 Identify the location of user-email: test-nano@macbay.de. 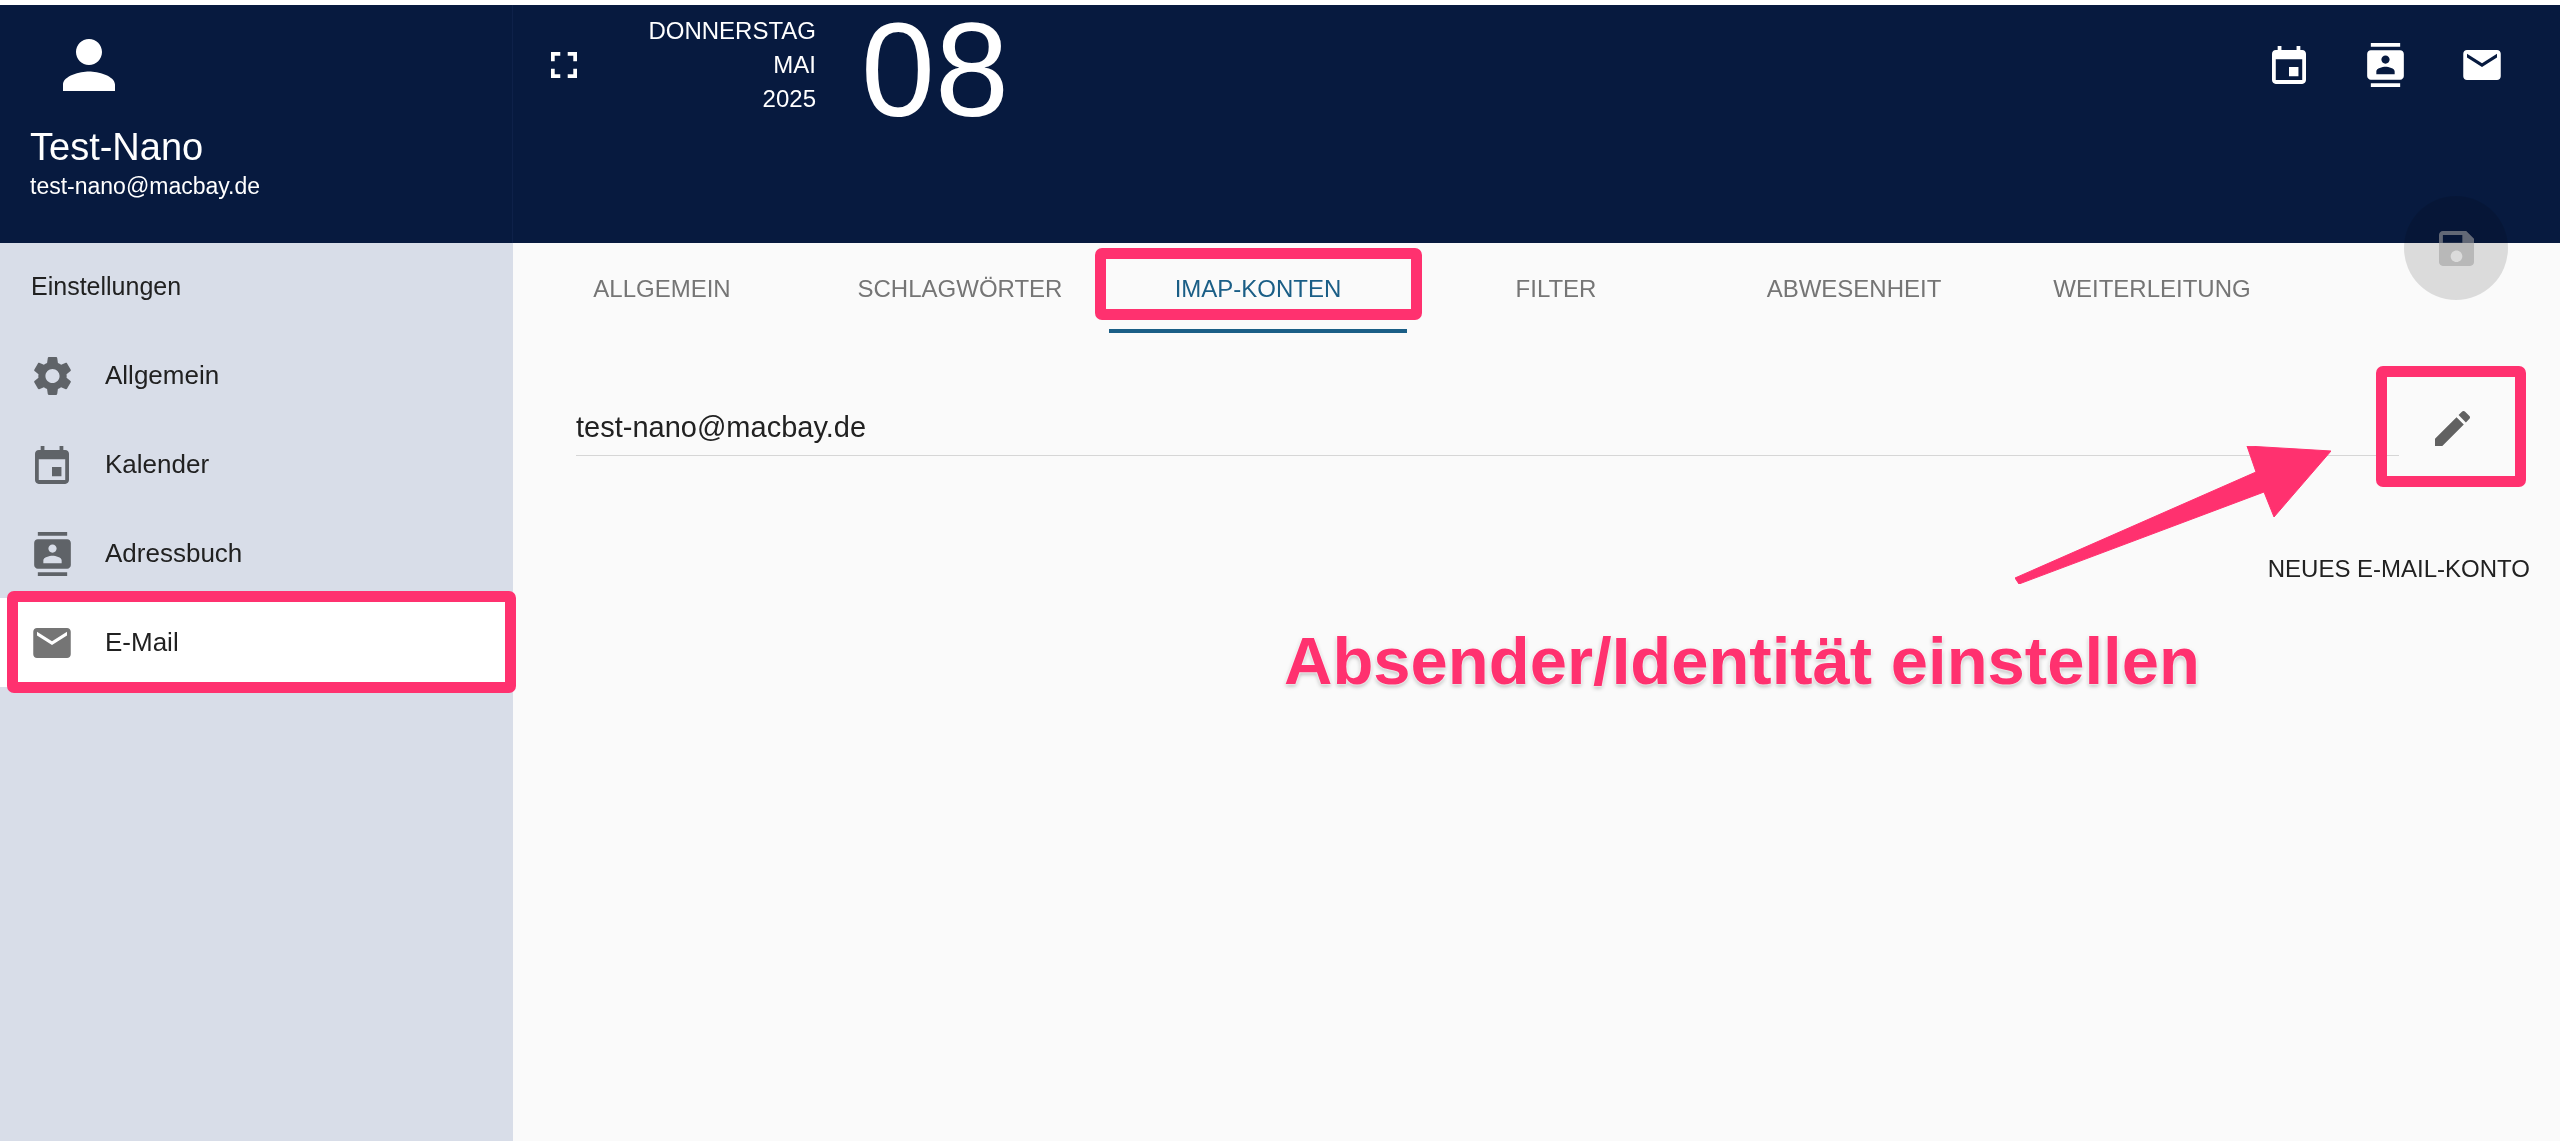
(145, 186).